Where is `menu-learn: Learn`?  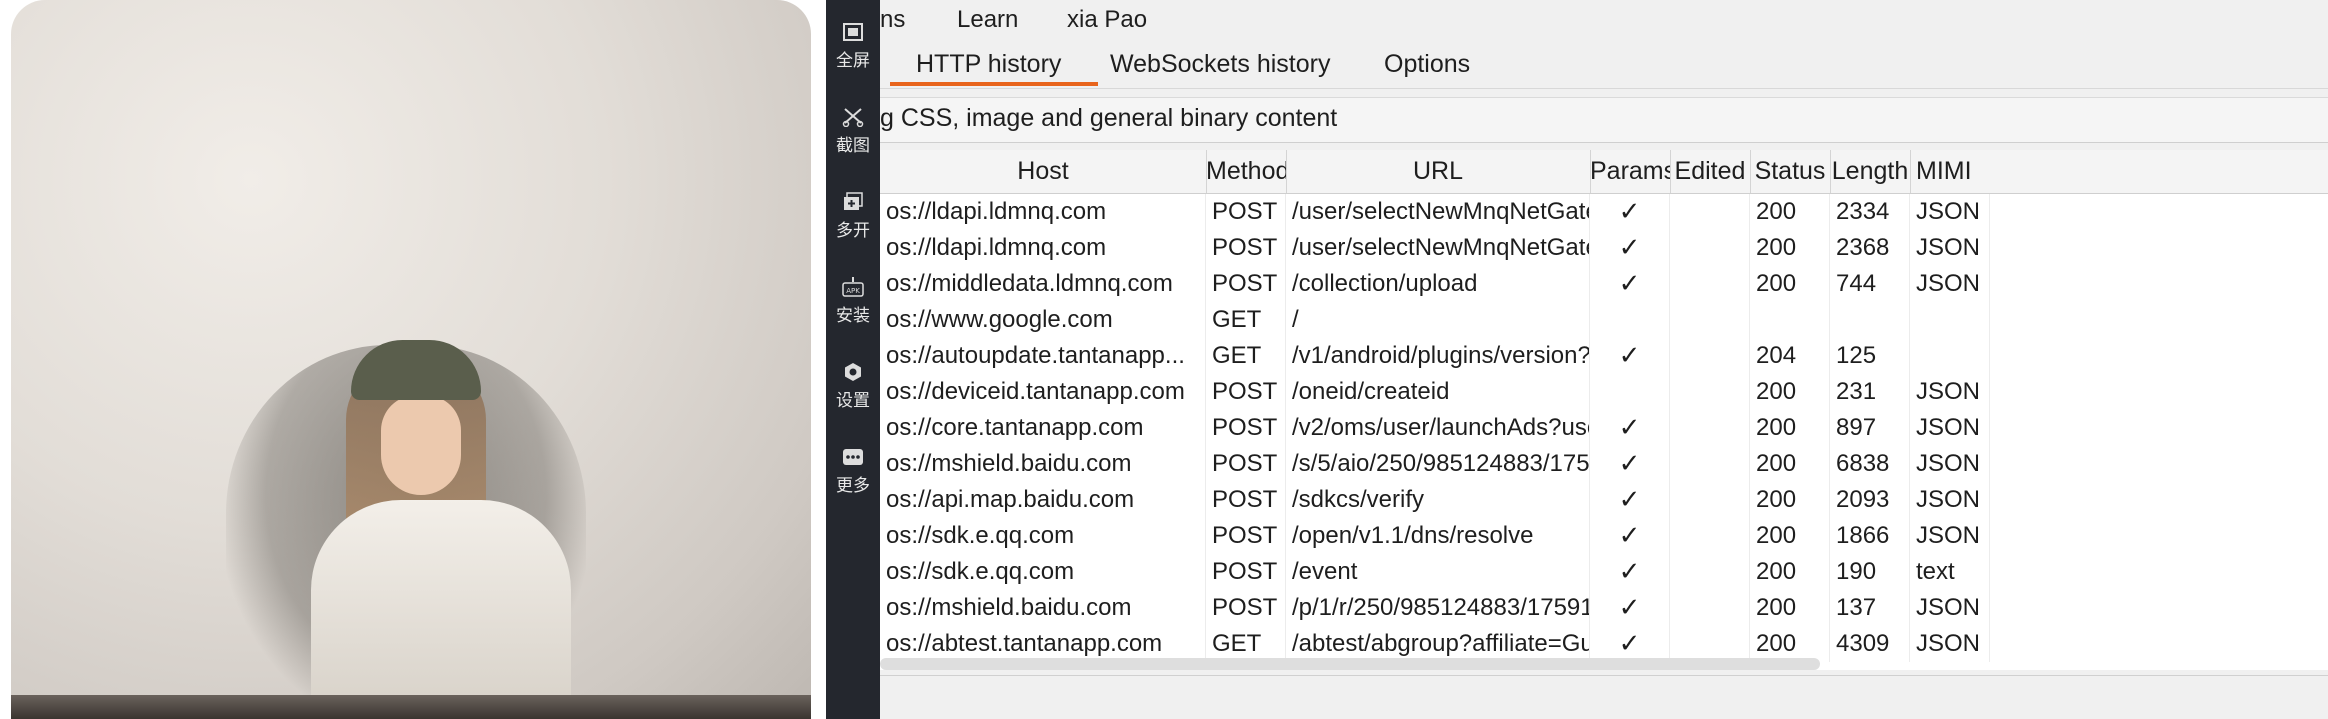 menu-learn: Learn is located at coordinates (987, 20).